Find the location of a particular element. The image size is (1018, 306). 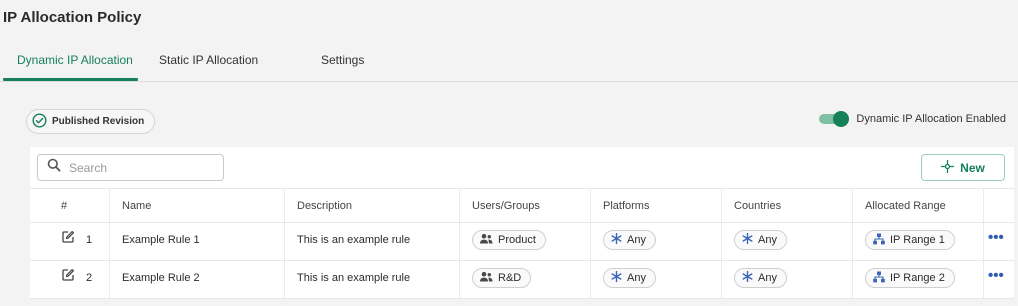

published-revision-badge: Published Revision is located at coordinates (91, 121).